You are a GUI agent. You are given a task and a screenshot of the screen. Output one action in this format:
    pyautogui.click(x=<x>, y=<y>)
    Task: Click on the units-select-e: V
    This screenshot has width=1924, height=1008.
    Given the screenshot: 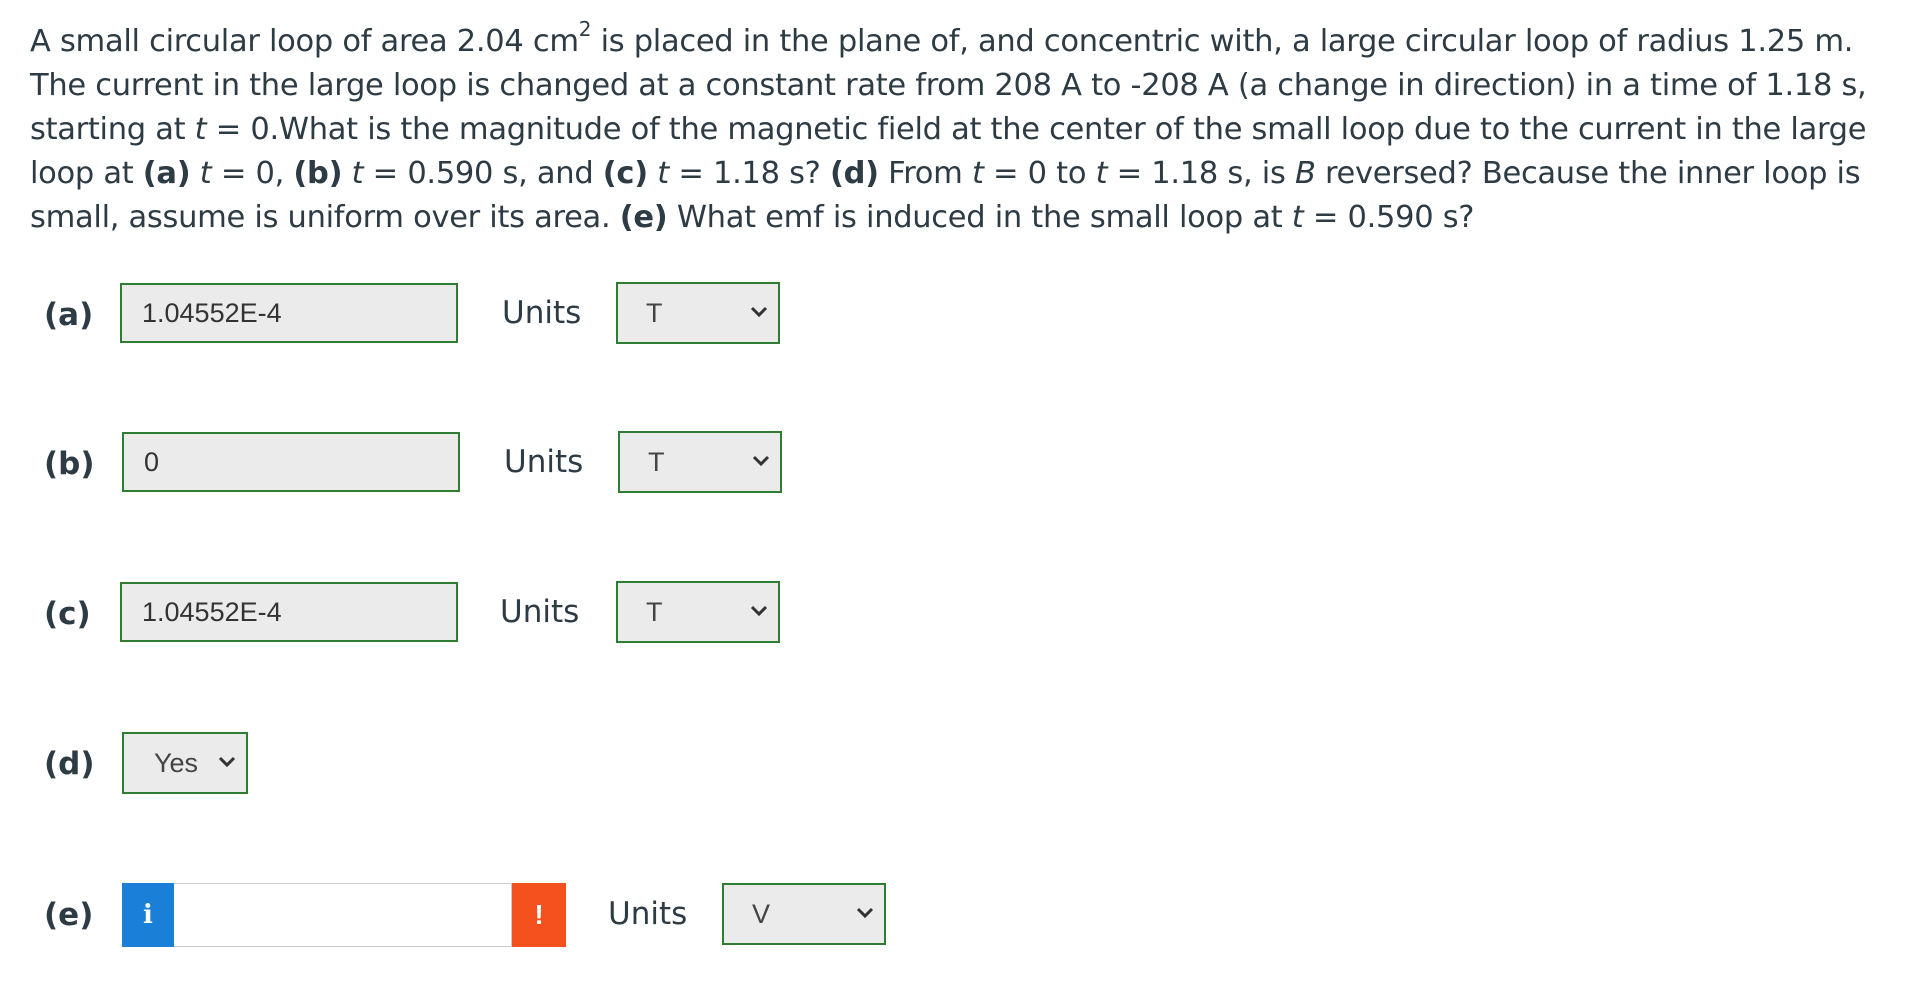 What is the action you would take?
    pyautogui.click(x=804, y=914)
    